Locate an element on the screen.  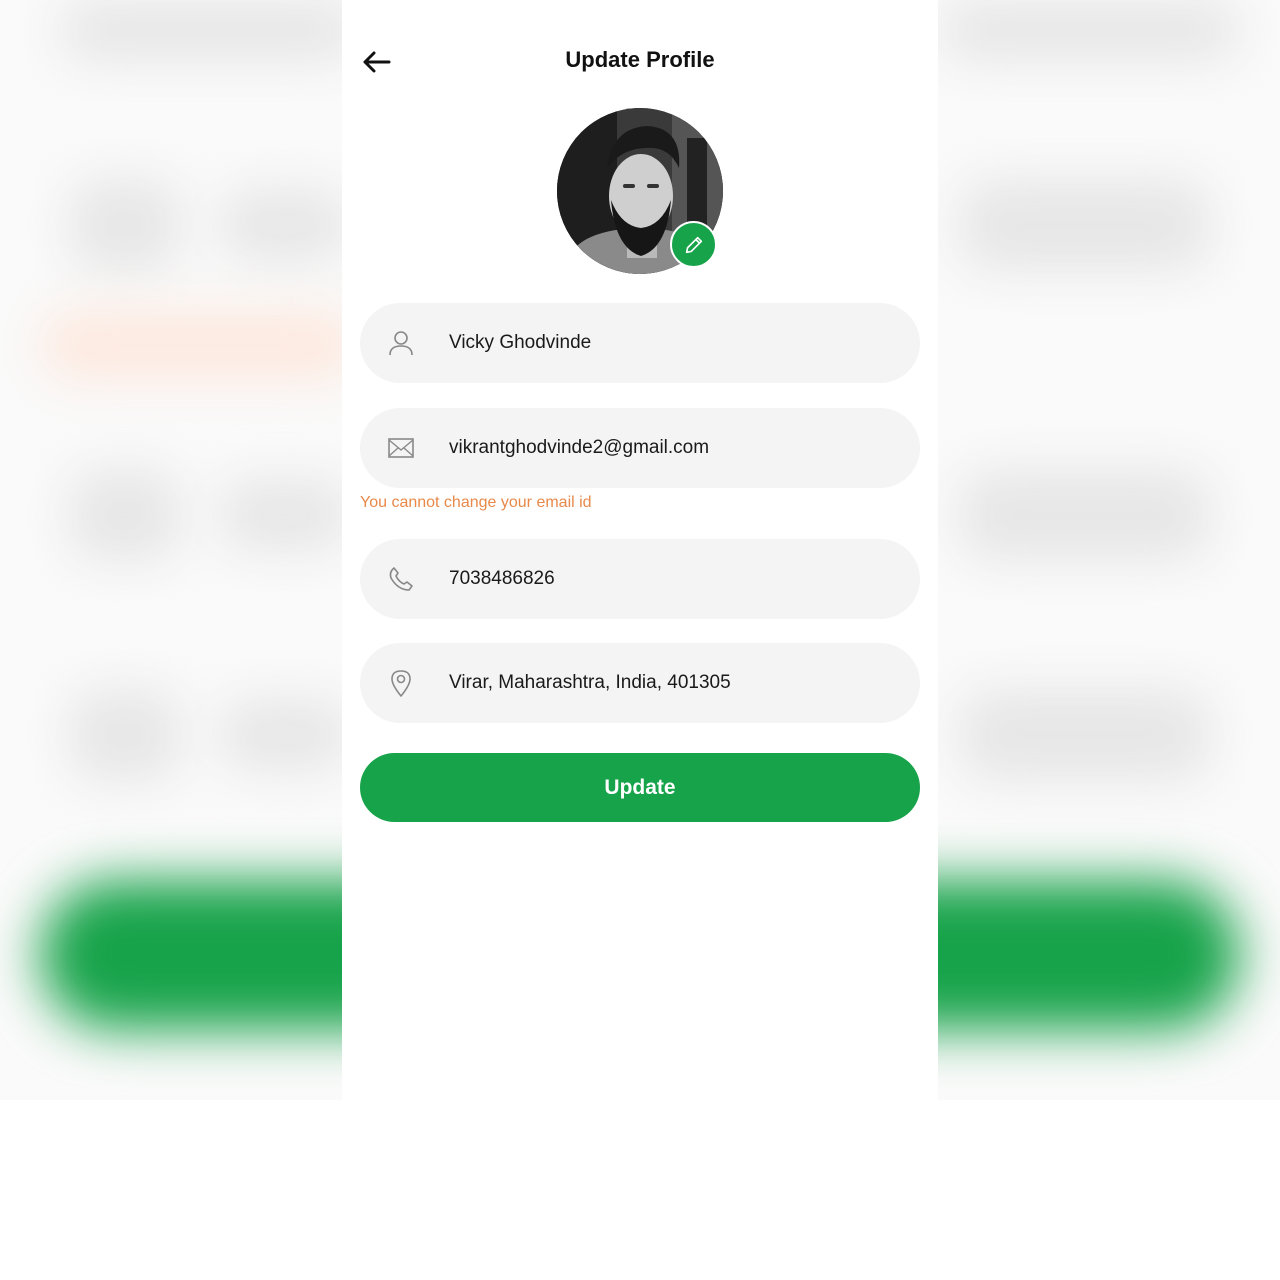
address-field: Virar, Maharashtra, India, 401305 is located at coordinates (640, 683).